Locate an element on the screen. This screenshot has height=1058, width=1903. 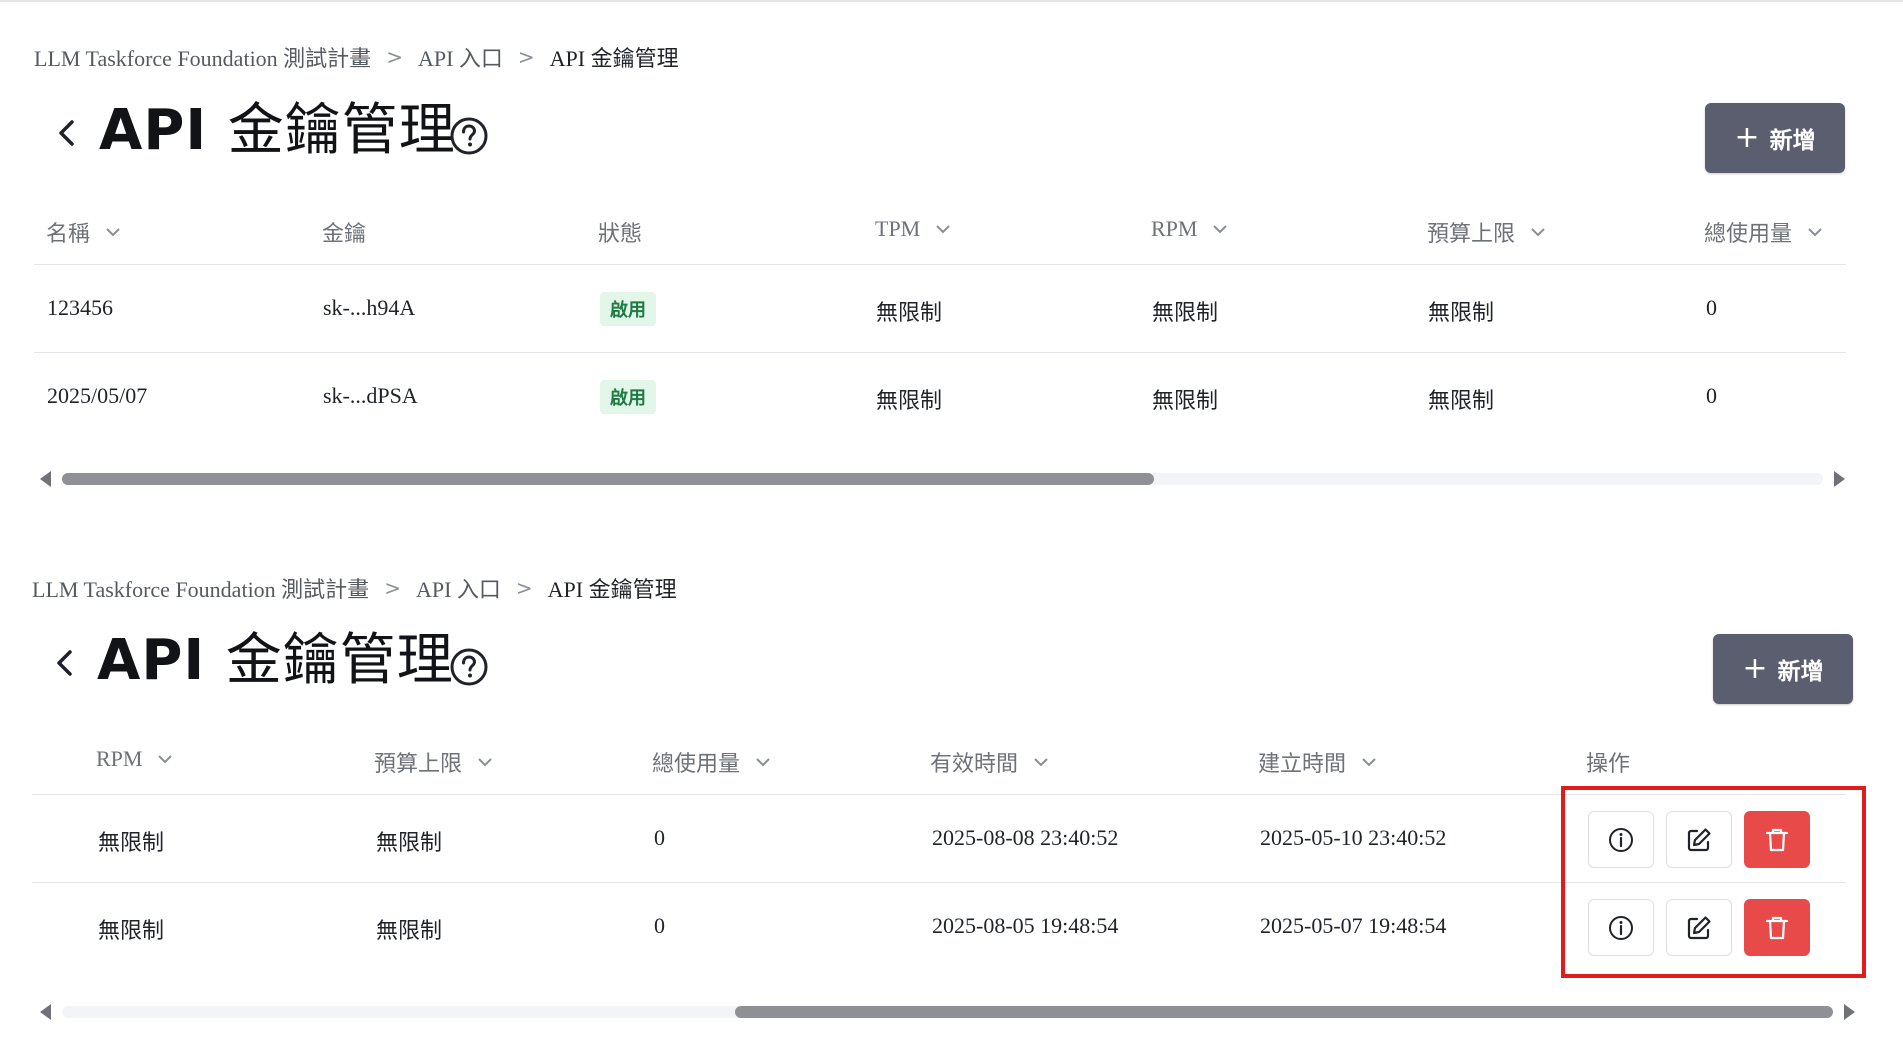
cell-created: 2025-05-07 19:48:54 is located at coordinates (1353, 925).